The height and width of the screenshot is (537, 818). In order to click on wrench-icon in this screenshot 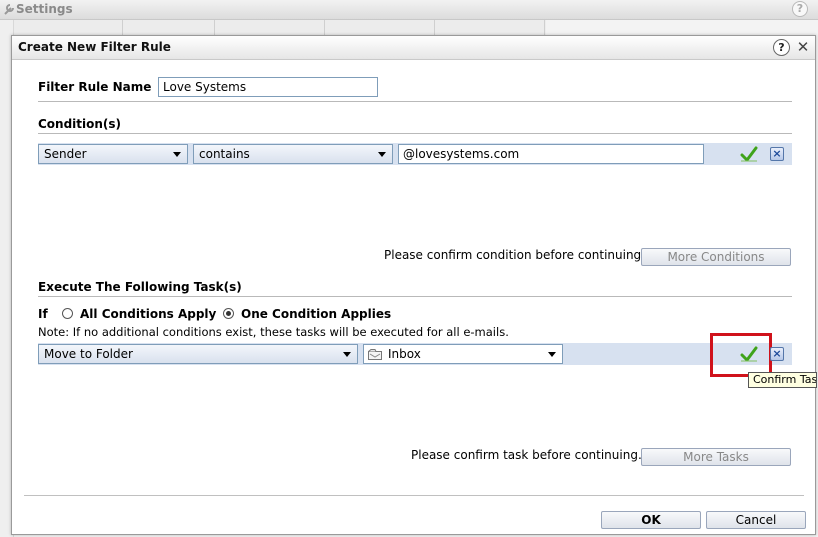, I will do `click(9, 9)`.